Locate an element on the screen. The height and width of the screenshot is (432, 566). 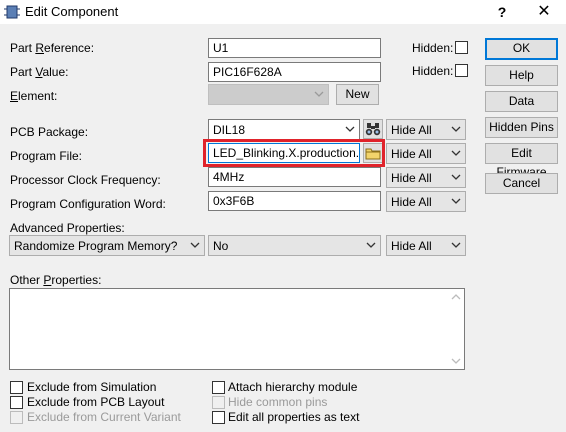
hidden-checkbox-reference is located at coordinates (461, 47).